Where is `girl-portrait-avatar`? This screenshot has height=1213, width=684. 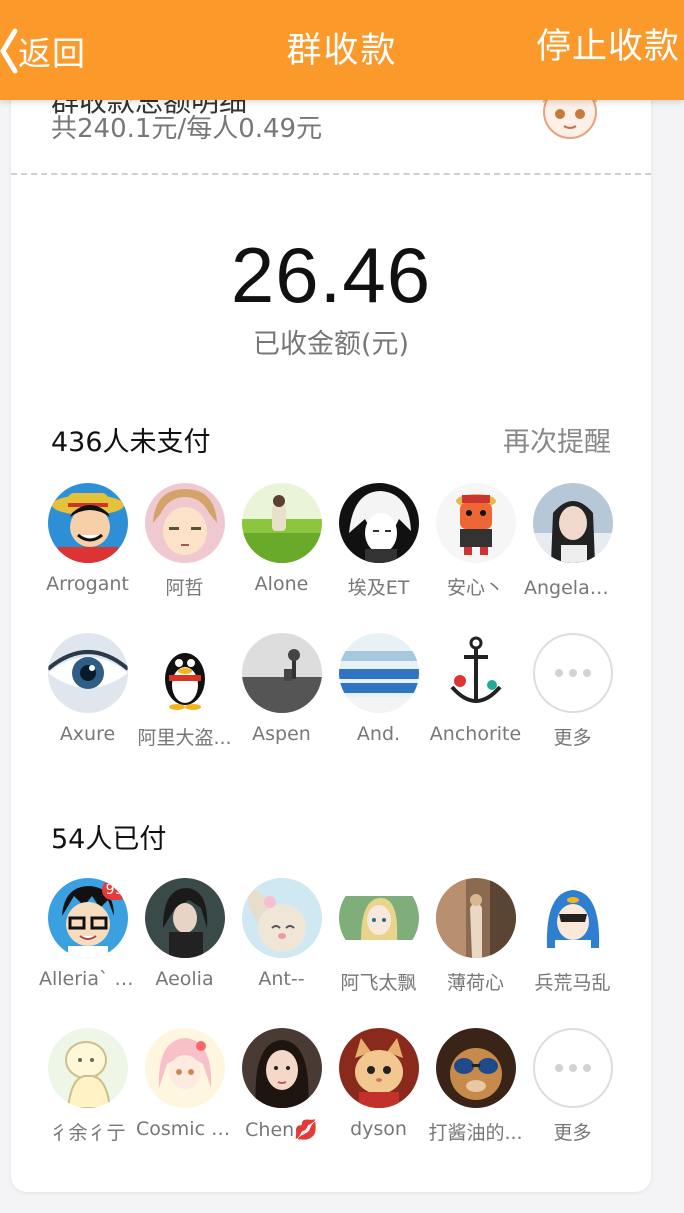 girl-portrait-avatar is located at coordinates (281, 1068).